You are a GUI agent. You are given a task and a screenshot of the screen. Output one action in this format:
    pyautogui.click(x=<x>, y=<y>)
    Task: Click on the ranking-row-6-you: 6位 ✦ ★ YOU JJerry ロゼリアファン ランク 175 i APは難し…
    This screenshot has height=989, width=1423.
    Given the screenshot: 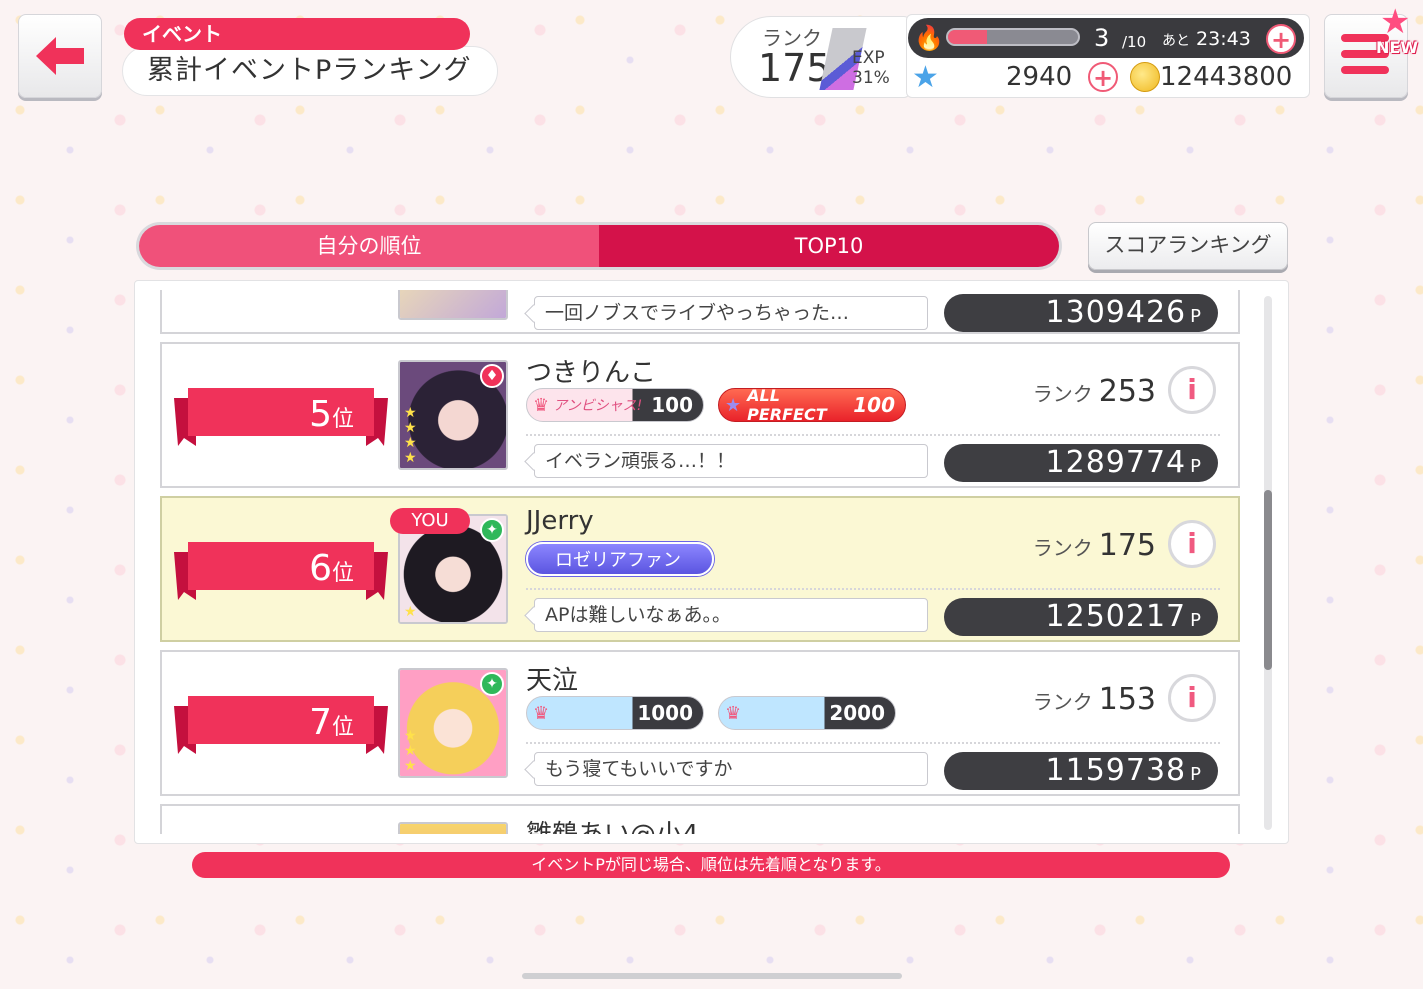 What is the action you would take?
    pyautogui.click(x=700, y=569)
    